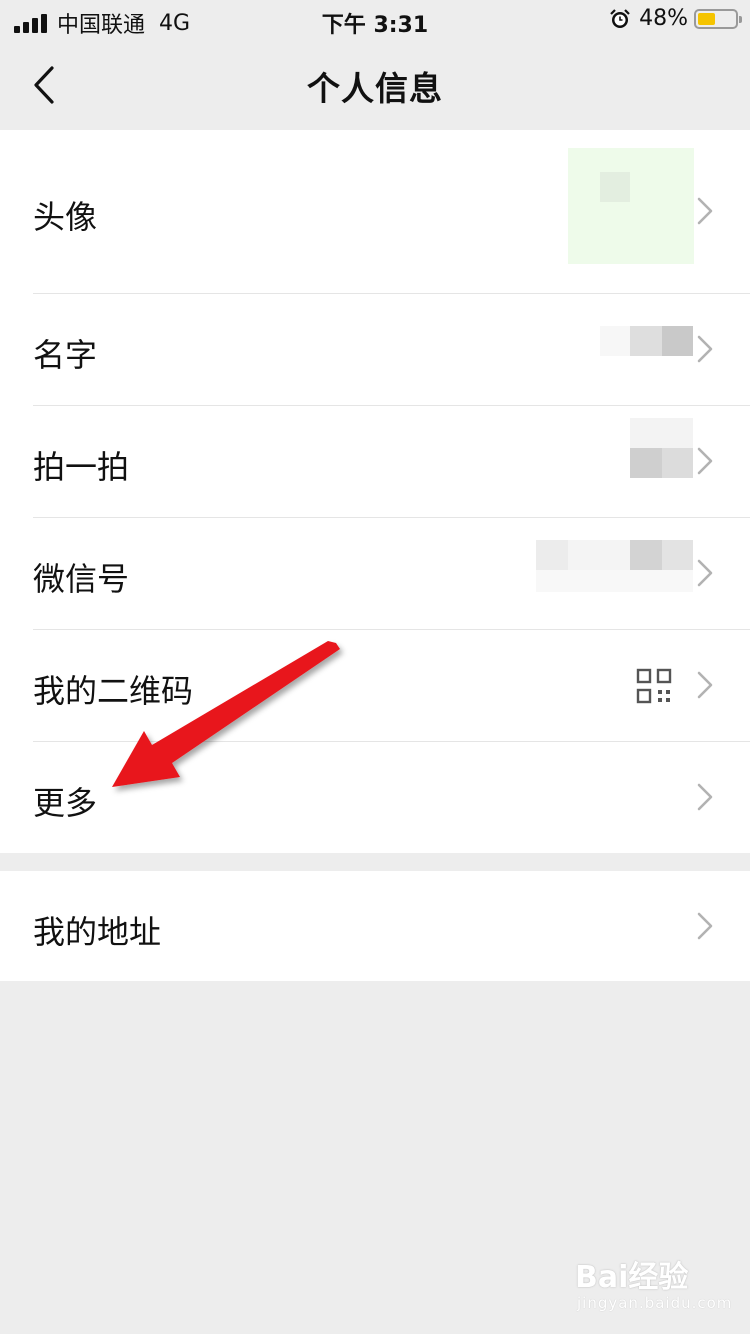 The width and height of the screenshot is (750, 1334). Describe the element at coordinates (620, 18) in the screenshot. I see `alarm-icon` at that location.